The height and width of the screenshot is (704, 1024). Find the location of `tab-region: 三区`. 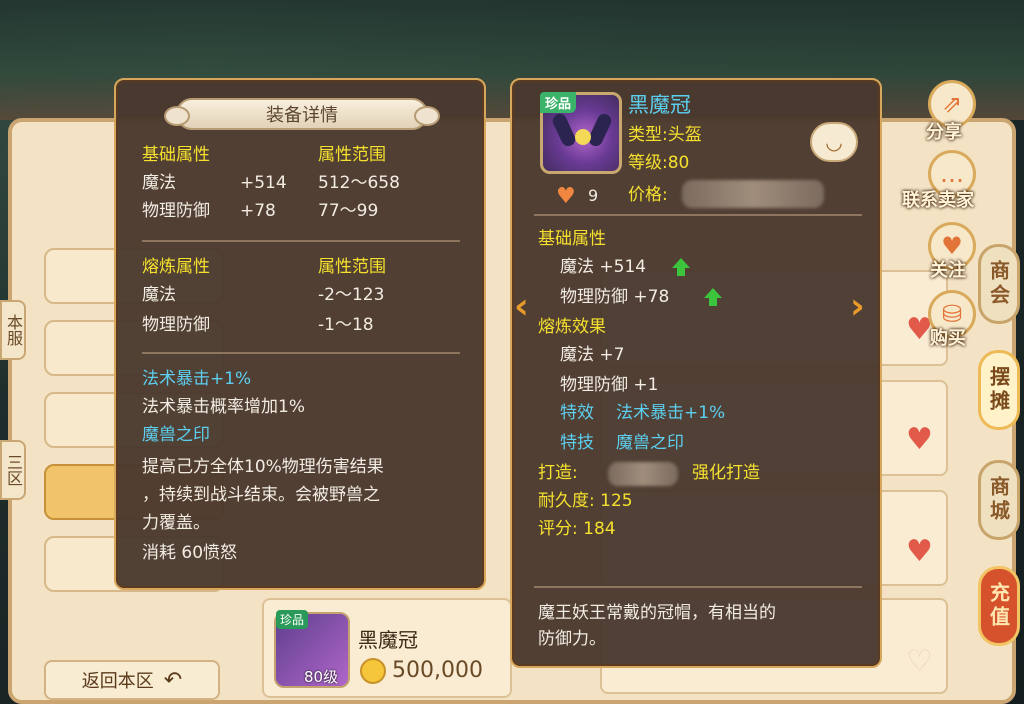

tab-region: 三区 is located at coordinates (13, 470).